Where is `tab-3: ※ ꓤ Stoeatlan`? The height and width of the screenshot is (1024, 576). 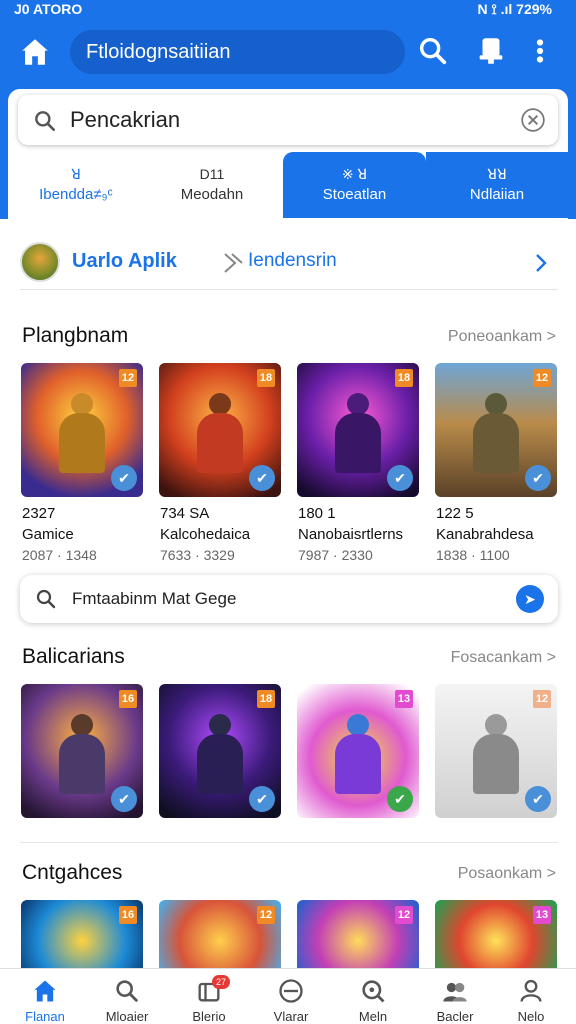 tab-3: ※ ꓤ Stoeatlan is located at coordinates (354, 185).